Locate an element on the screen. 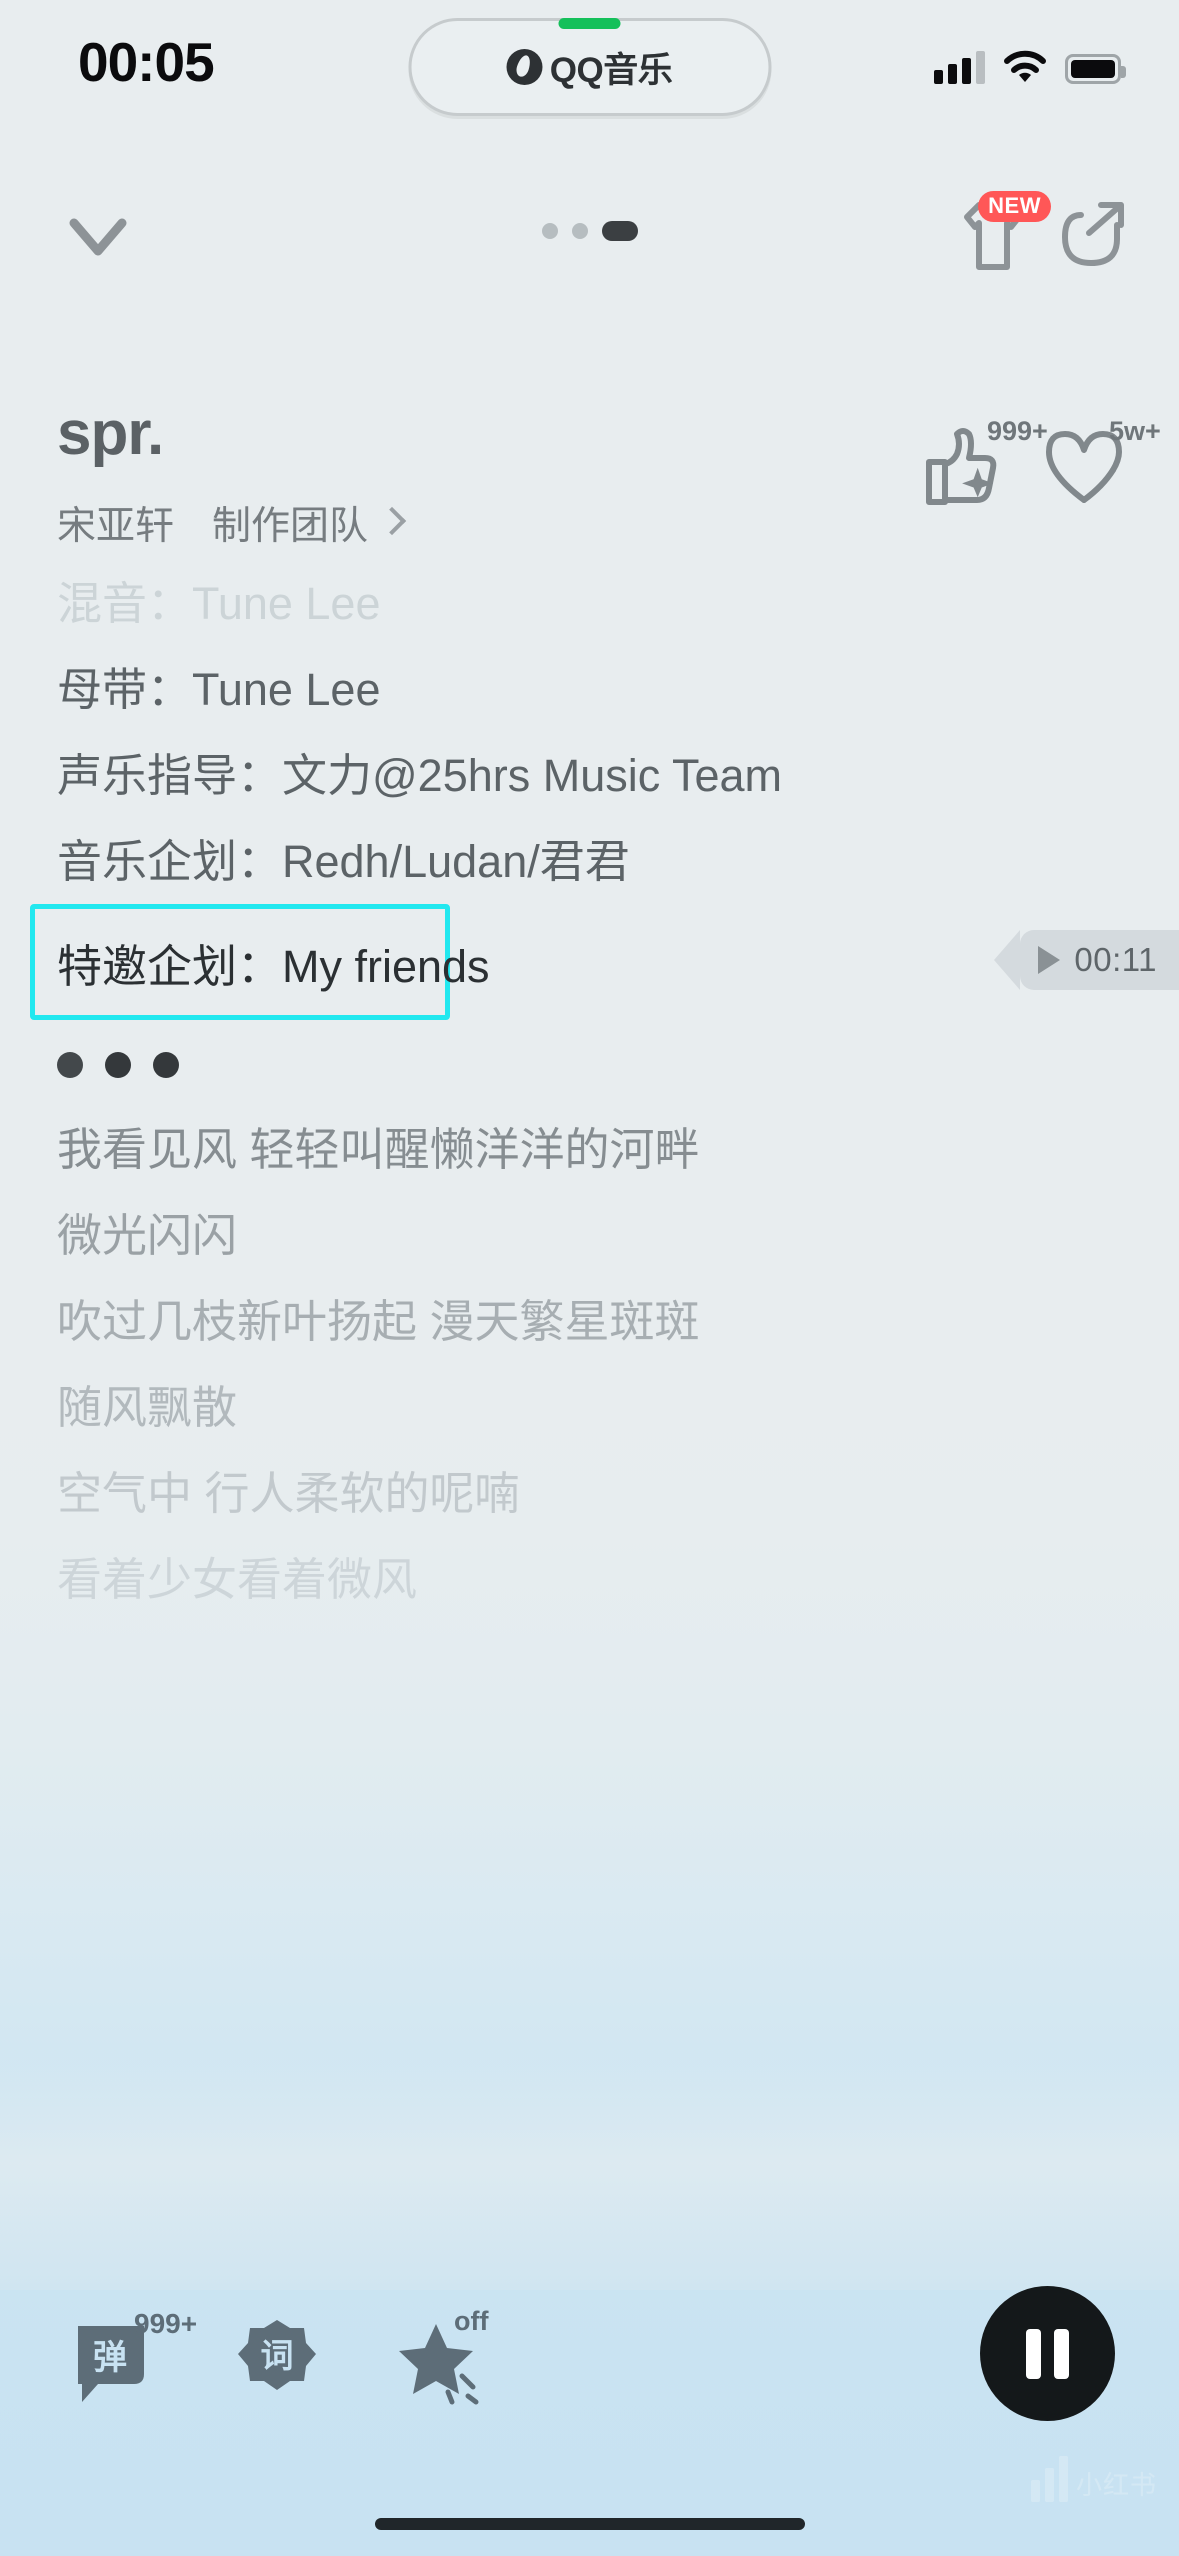 The width and height of the screenshot is (1179, 2556). page-indicator is located at coordinates (589, 231).